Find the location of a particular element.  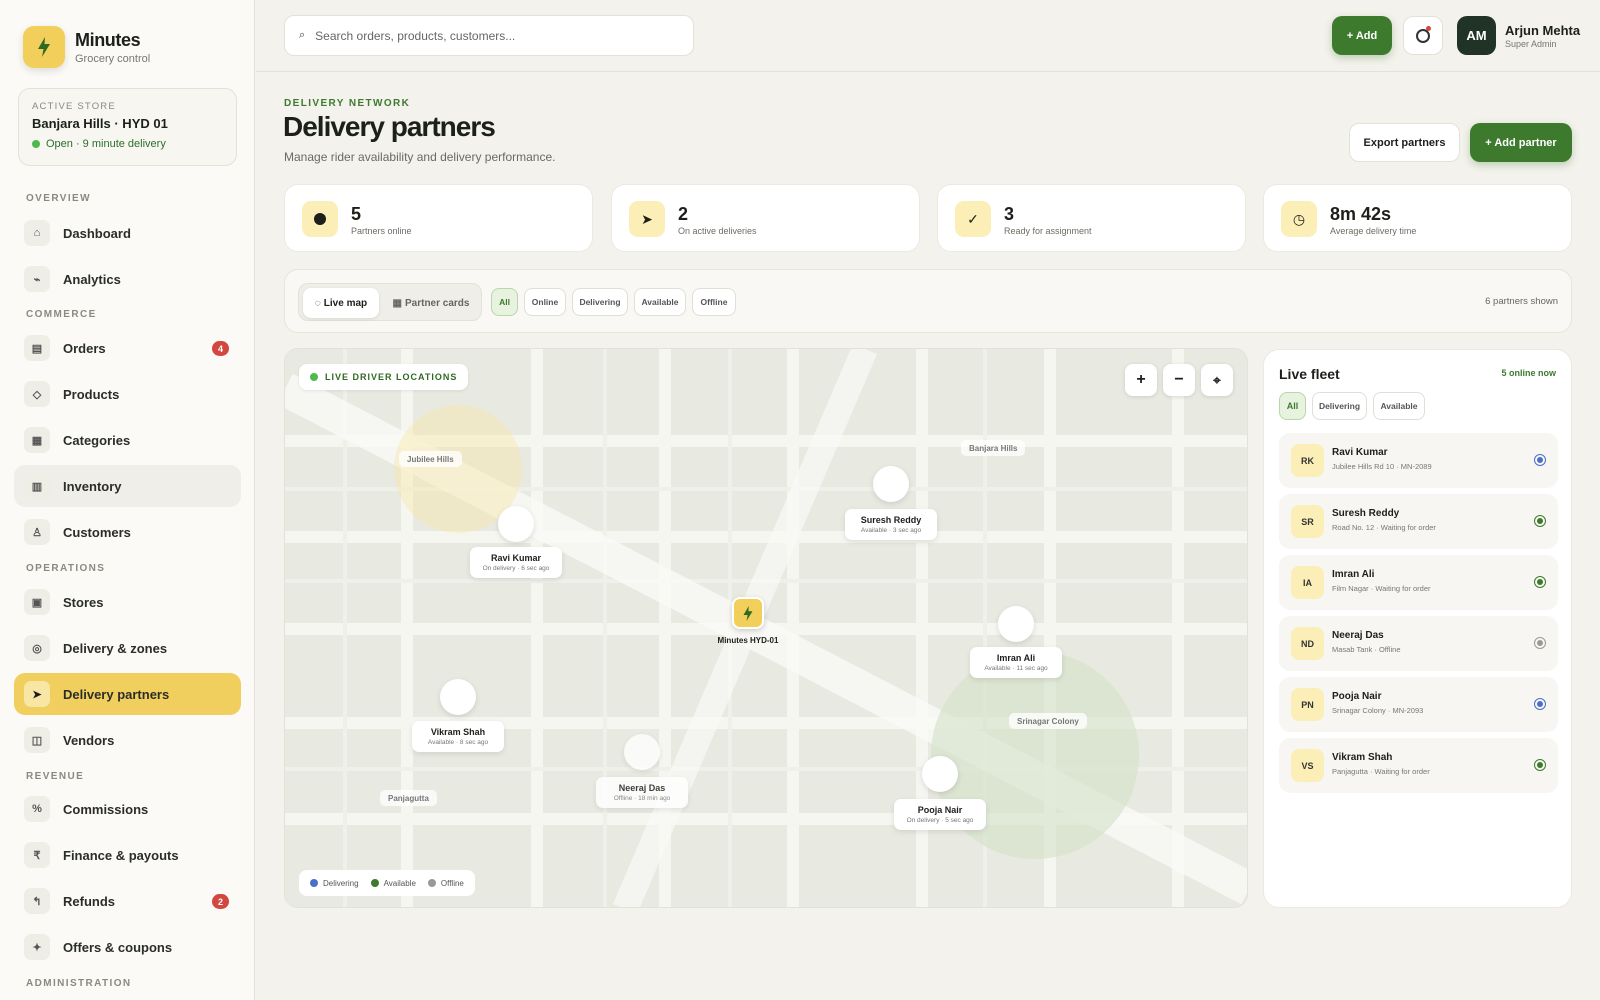

vendor-icon: ◫ is located at coordinates (37, 740).